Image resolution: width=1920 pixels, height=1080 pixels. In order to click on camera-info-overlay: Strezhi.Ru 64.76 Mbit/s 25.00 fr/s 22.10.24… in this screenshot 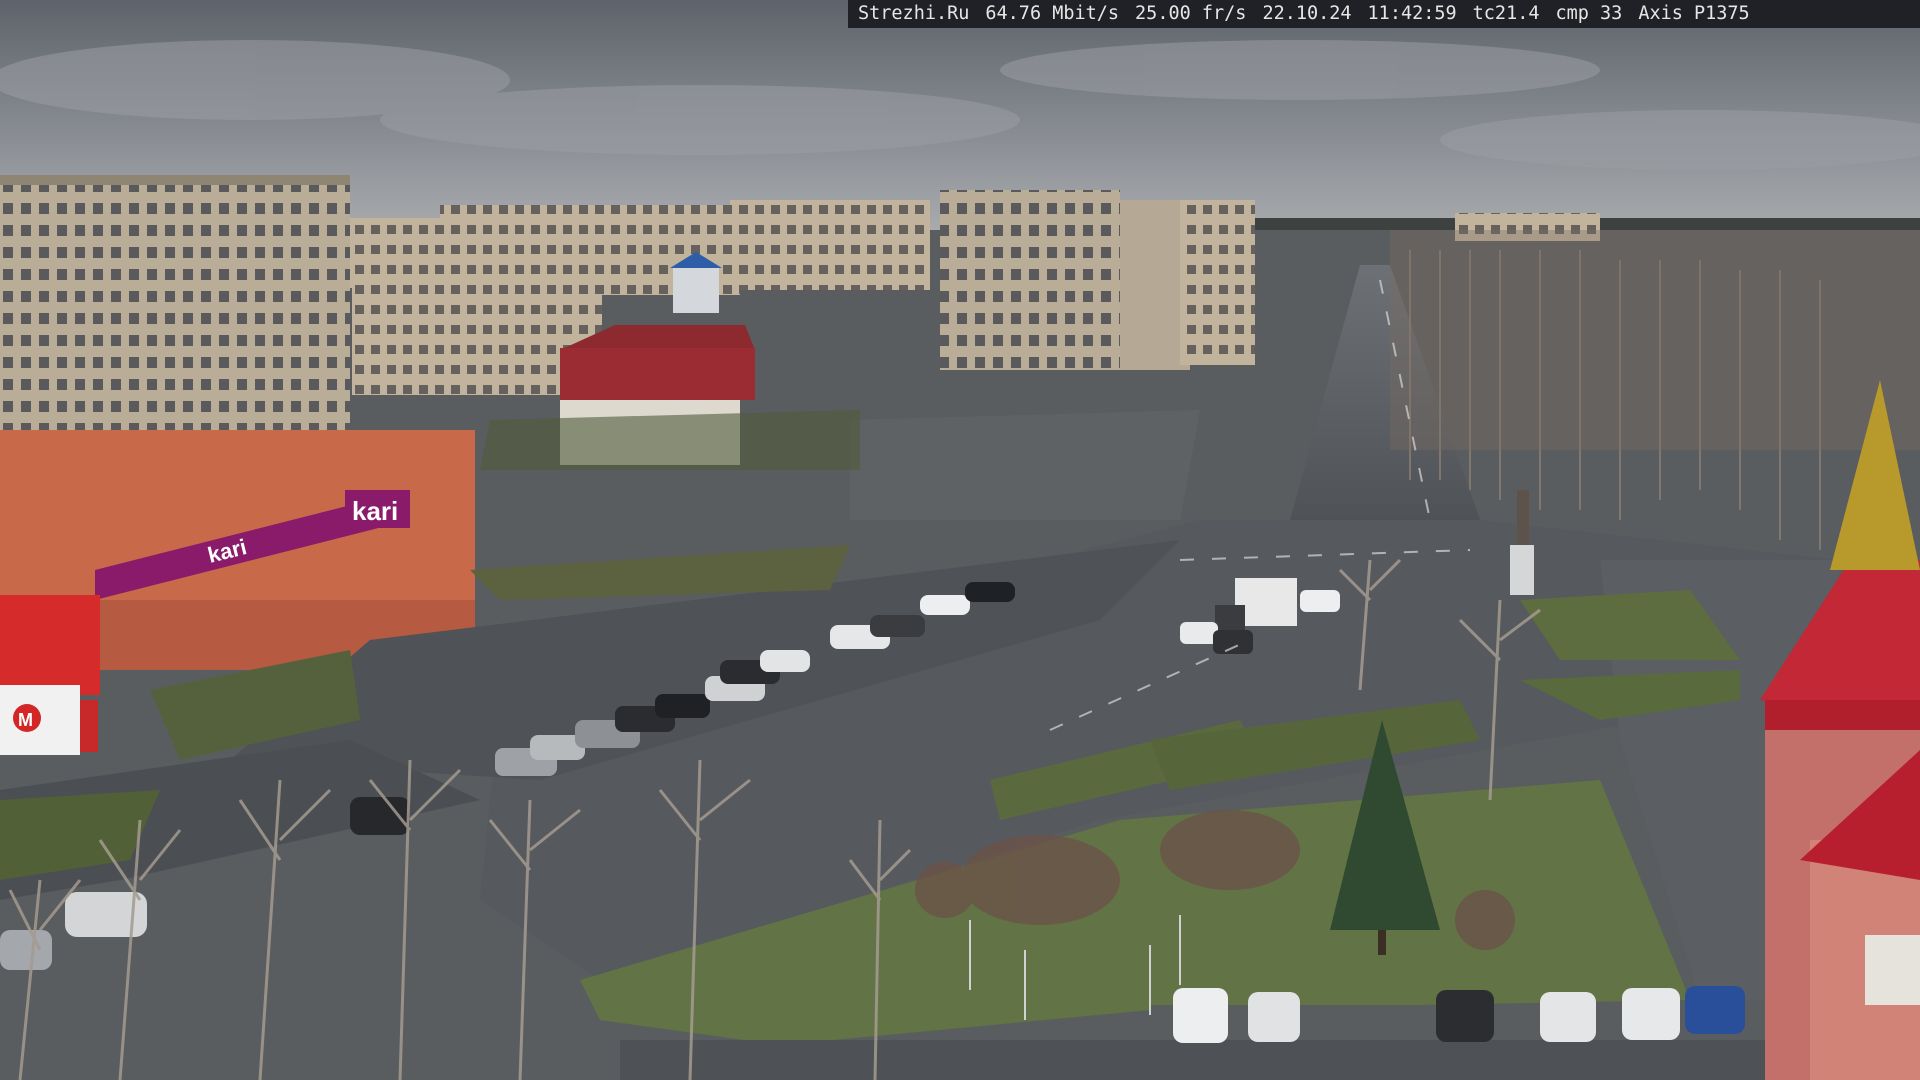, I will do `click(1384, 14)`.